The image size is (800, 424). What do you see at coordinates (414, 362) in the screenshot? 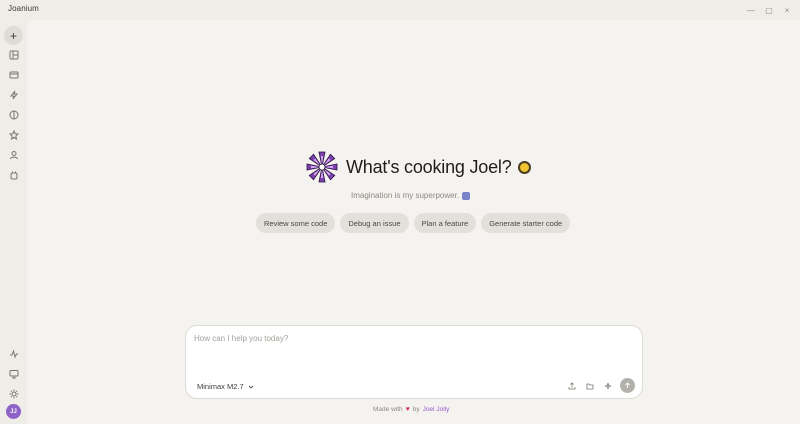
I see `chat-composer: How can I help you today? Minimax M2.7` at bounding box center [414, 362].